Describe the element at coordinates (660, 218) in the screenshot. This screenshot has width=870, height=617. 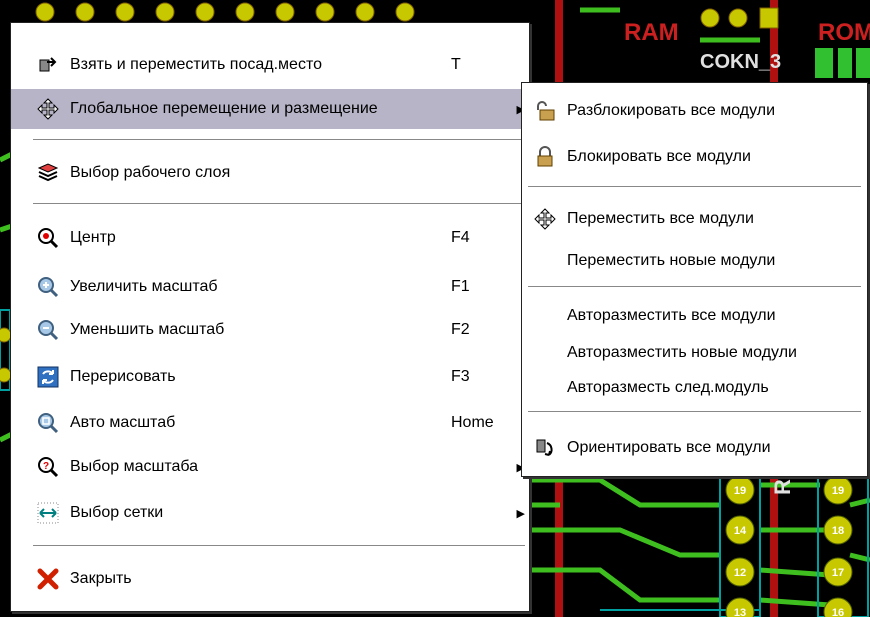
I see `menu-item-label: Переместить все модули` at that location.